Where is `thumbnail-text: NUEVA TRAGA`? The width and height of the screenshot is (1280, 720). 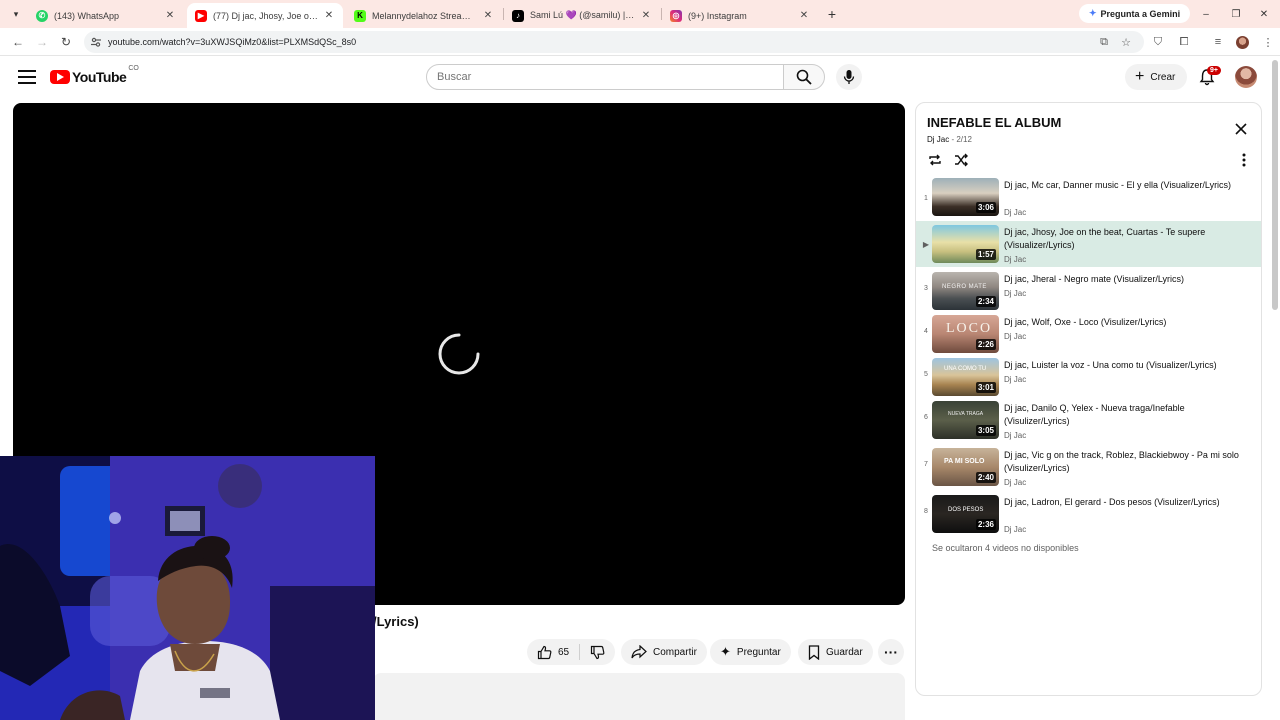 thumbnail-text: NUEVA TRAGA is located at coordinates (966, 414).